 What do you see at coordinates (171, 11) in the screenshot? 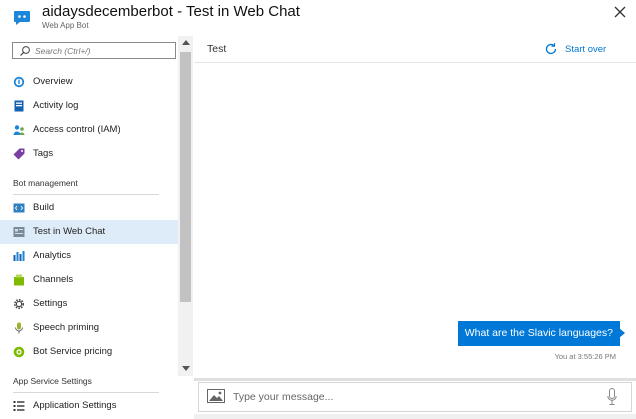
I see `page-title: aidaysdecemberbot - Test in Web Chat` at bounding box center [171, 11].